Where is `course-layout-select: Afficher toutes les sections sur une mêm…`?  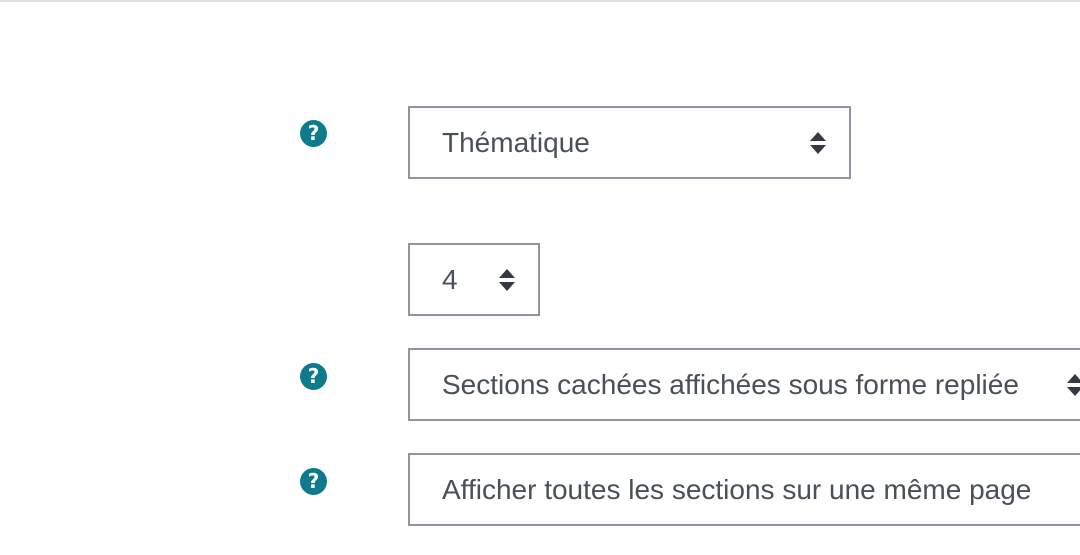 course-layout-select: Afficher toutes les sections sur une mêm… is located at coordinates (744, 489).